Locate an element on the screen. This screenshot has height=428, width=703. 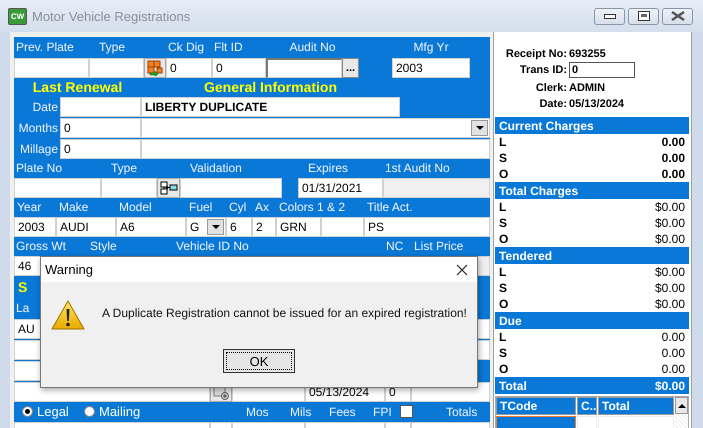
section-title: General Information is located at coordinates (270, 87).